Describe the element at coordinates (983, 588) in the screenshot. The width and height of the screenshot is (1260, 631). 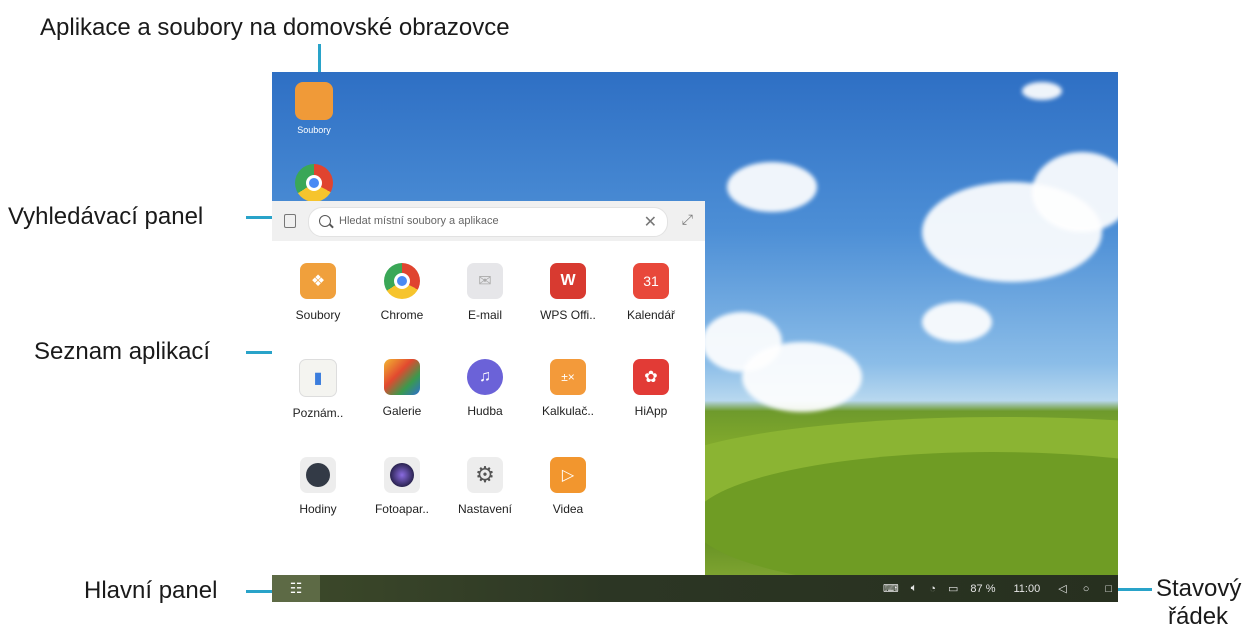
I see `battery-level: 87 %` at that location.